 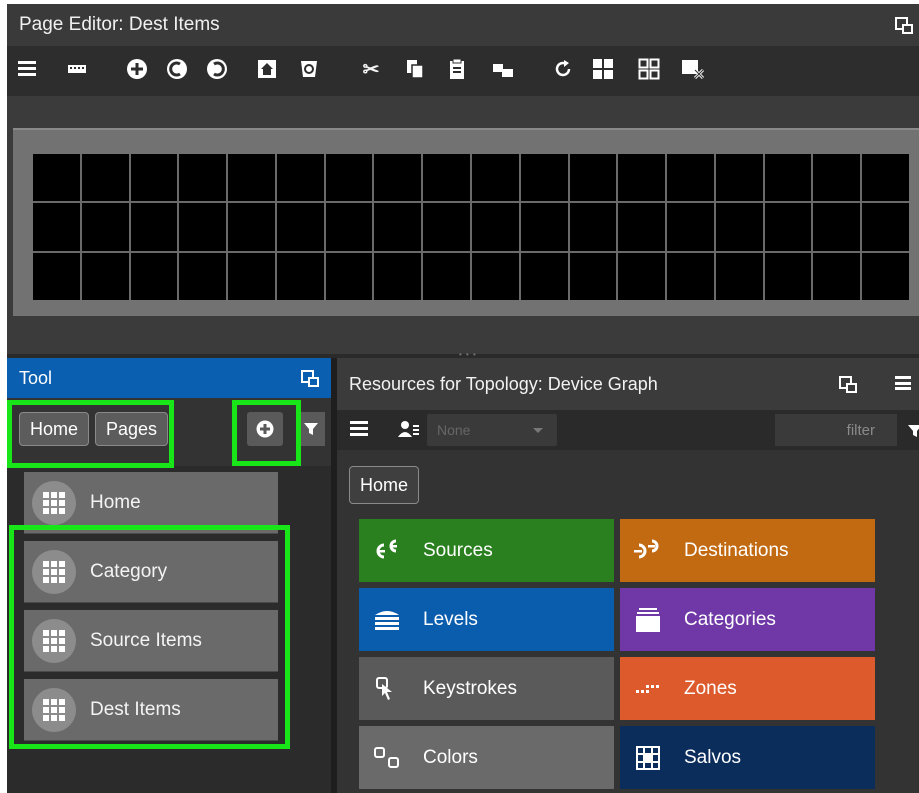 I want to click on grid-small-icon, so click(x=649, y=69).